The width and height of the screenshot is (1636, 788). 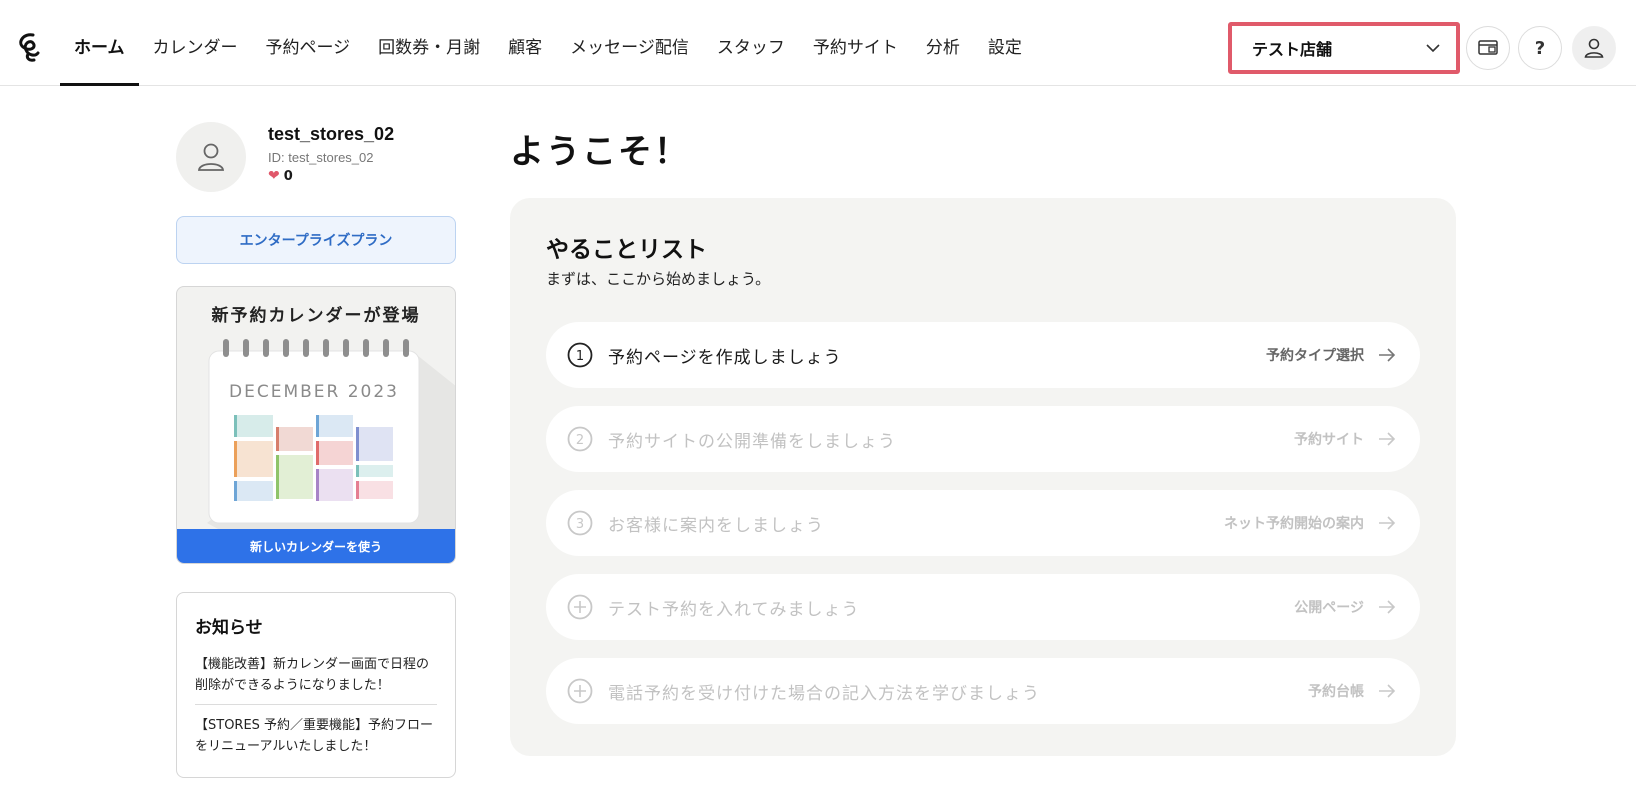 What do you see at coordinates (316, 316) in the screenshot?
I see `promo-title: 新予約カレンダーが登場` at bounding box center [316, 316].